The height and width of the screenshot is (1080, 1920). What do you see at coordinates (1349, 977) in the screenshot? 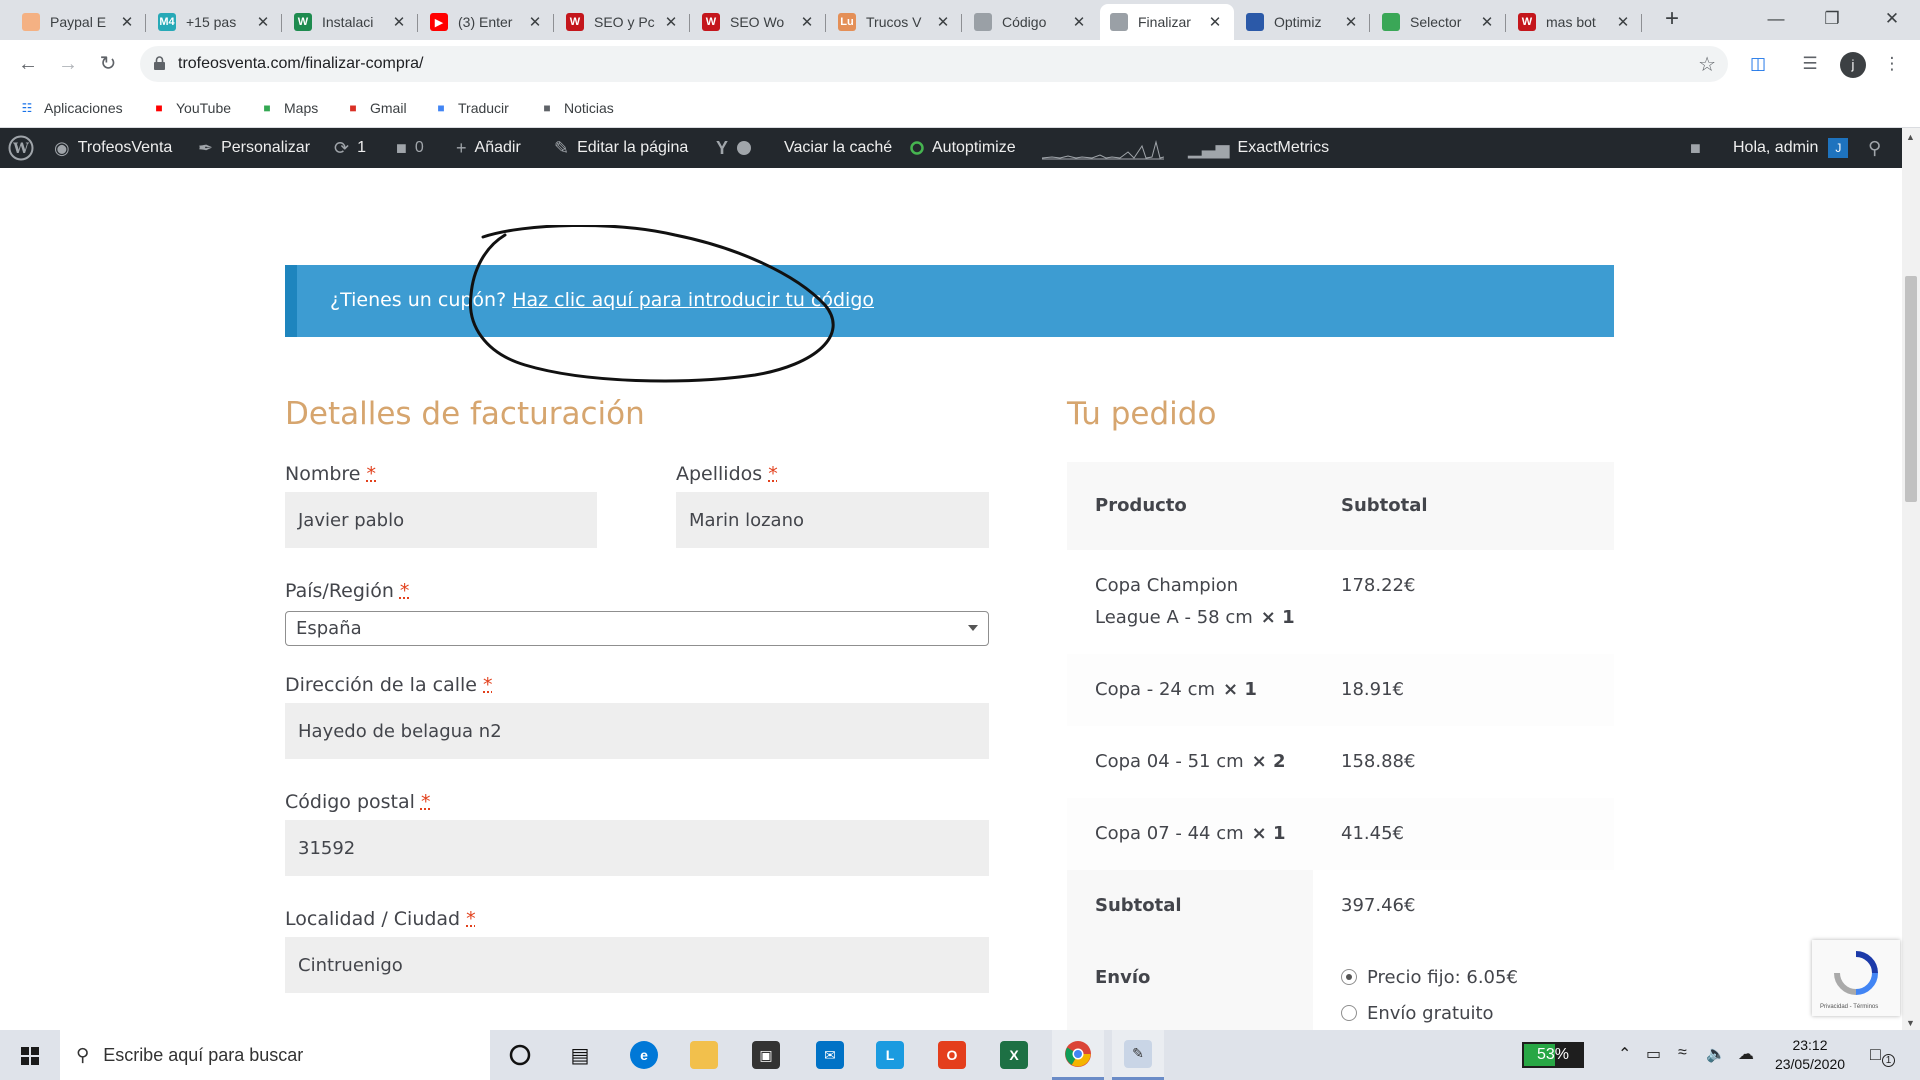
I see `radio-selected-icon` at bounding box center [1349, 977].